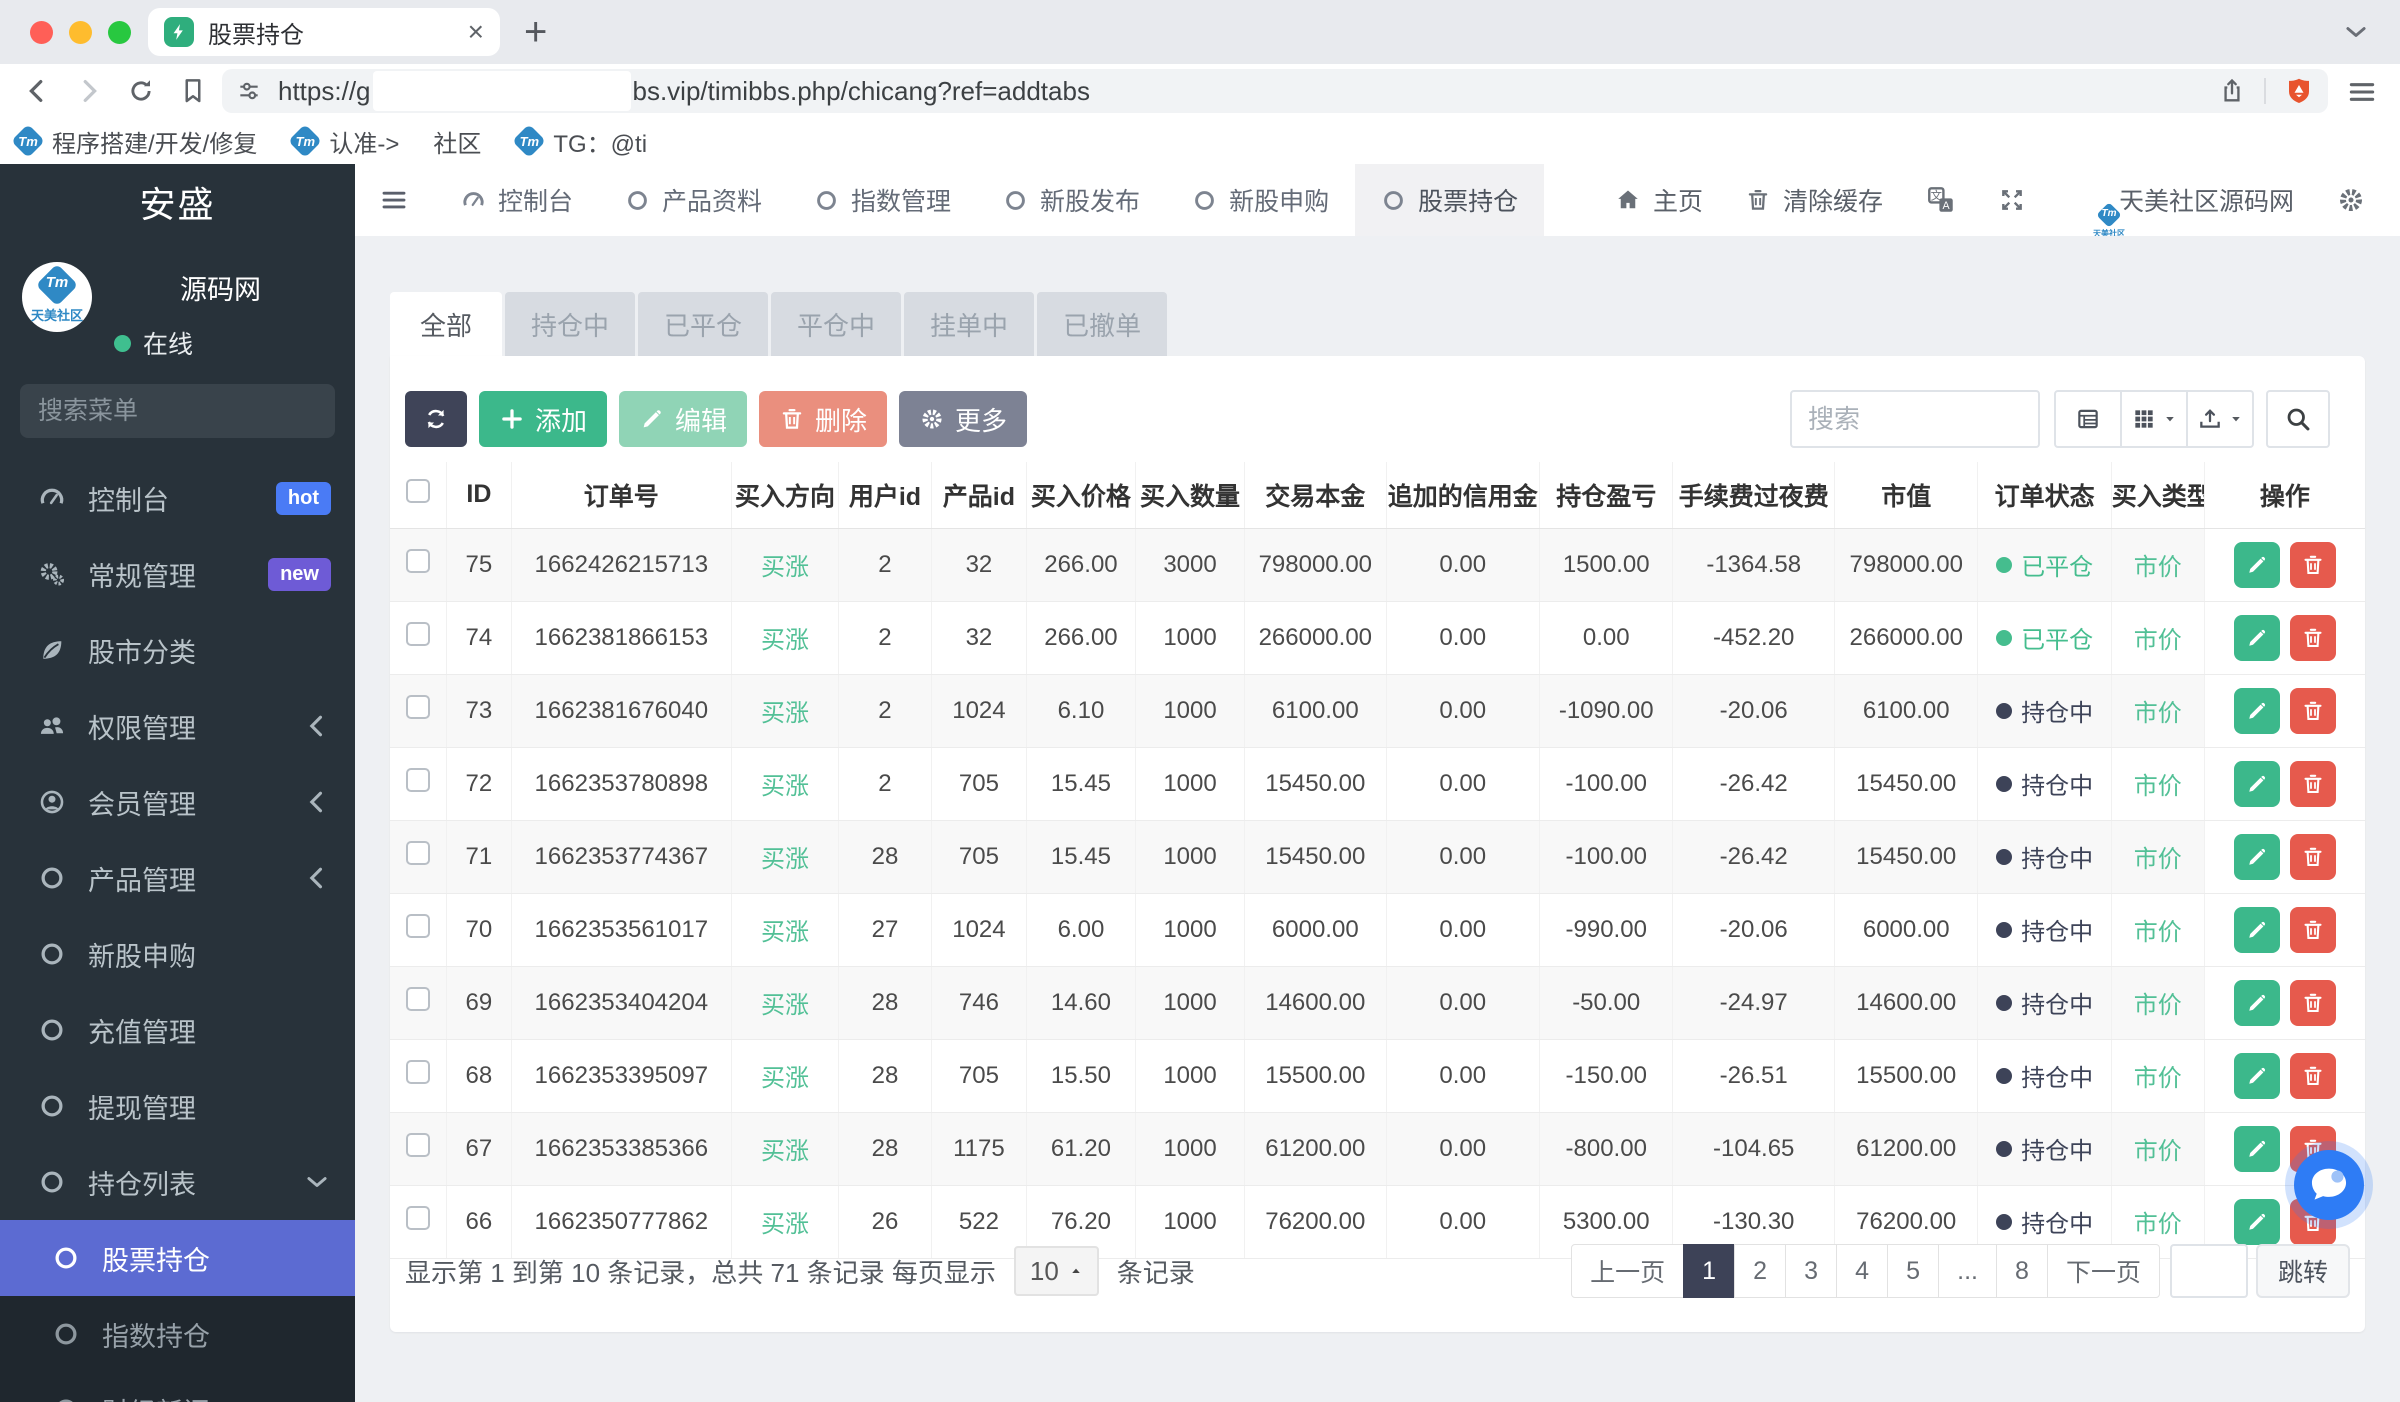 The width and height of the screenshot is (2400, 1402). What do you see at coordinates (193, 91) in the screenshot?
I see `bookmark-icon` at bounding box center [193, 91].